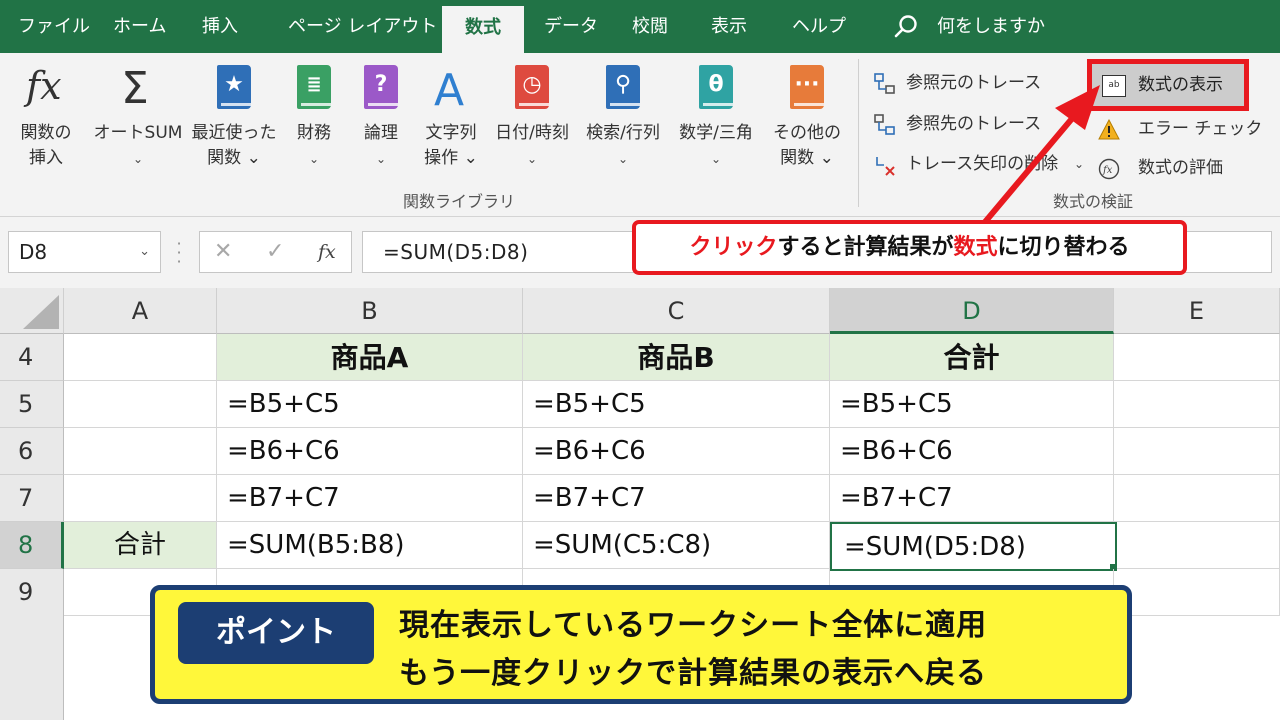 The height and width of the screenshot is (720, 1280). I want to click on point-line-1: 現在表示しているワークシート全体に適用, so click(693, 625).